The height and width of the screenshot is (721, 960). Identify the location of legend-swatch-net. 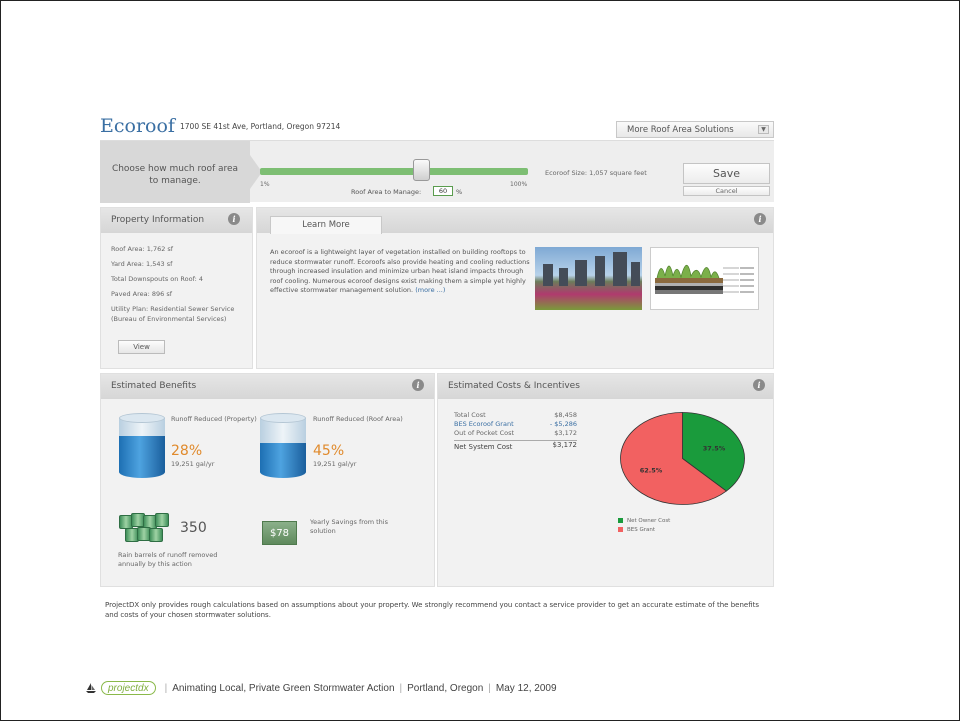
(620, 520).